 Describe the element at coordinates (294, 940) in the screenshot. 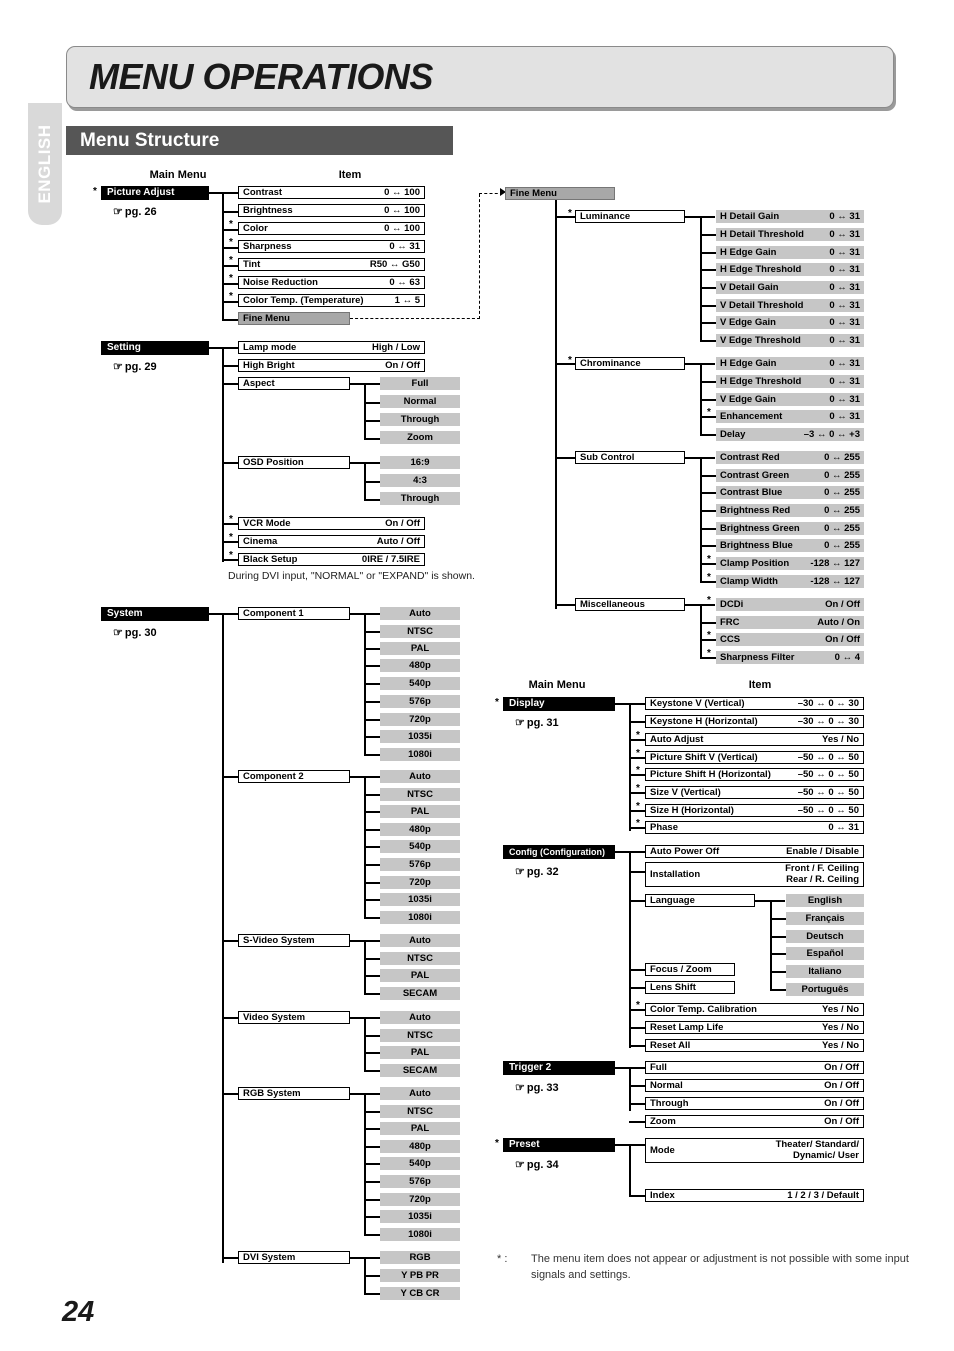

I see `group-s-video-system: S-Video System` at that location.